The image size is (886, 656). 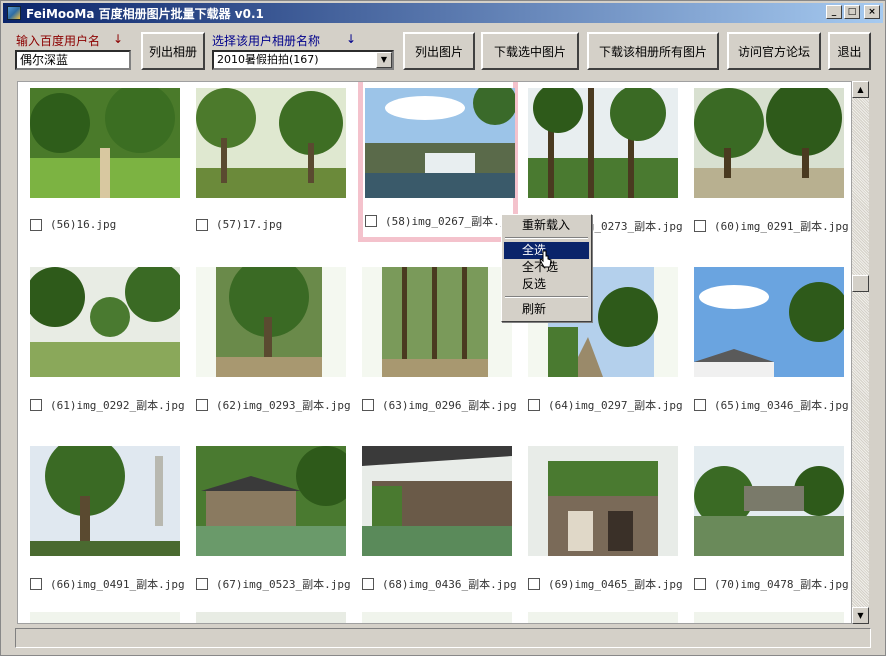 I want to click on window-title: FeiMooMa 百度相册图片批量下载器 v0.1, so click(x=145, y=13).